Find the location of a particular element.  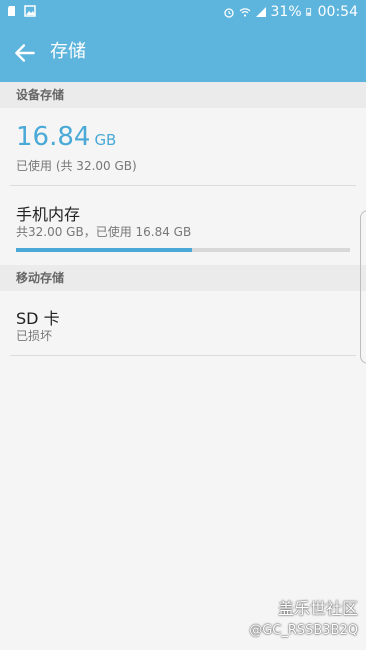

image-icon is located at coordinates (30, 11).